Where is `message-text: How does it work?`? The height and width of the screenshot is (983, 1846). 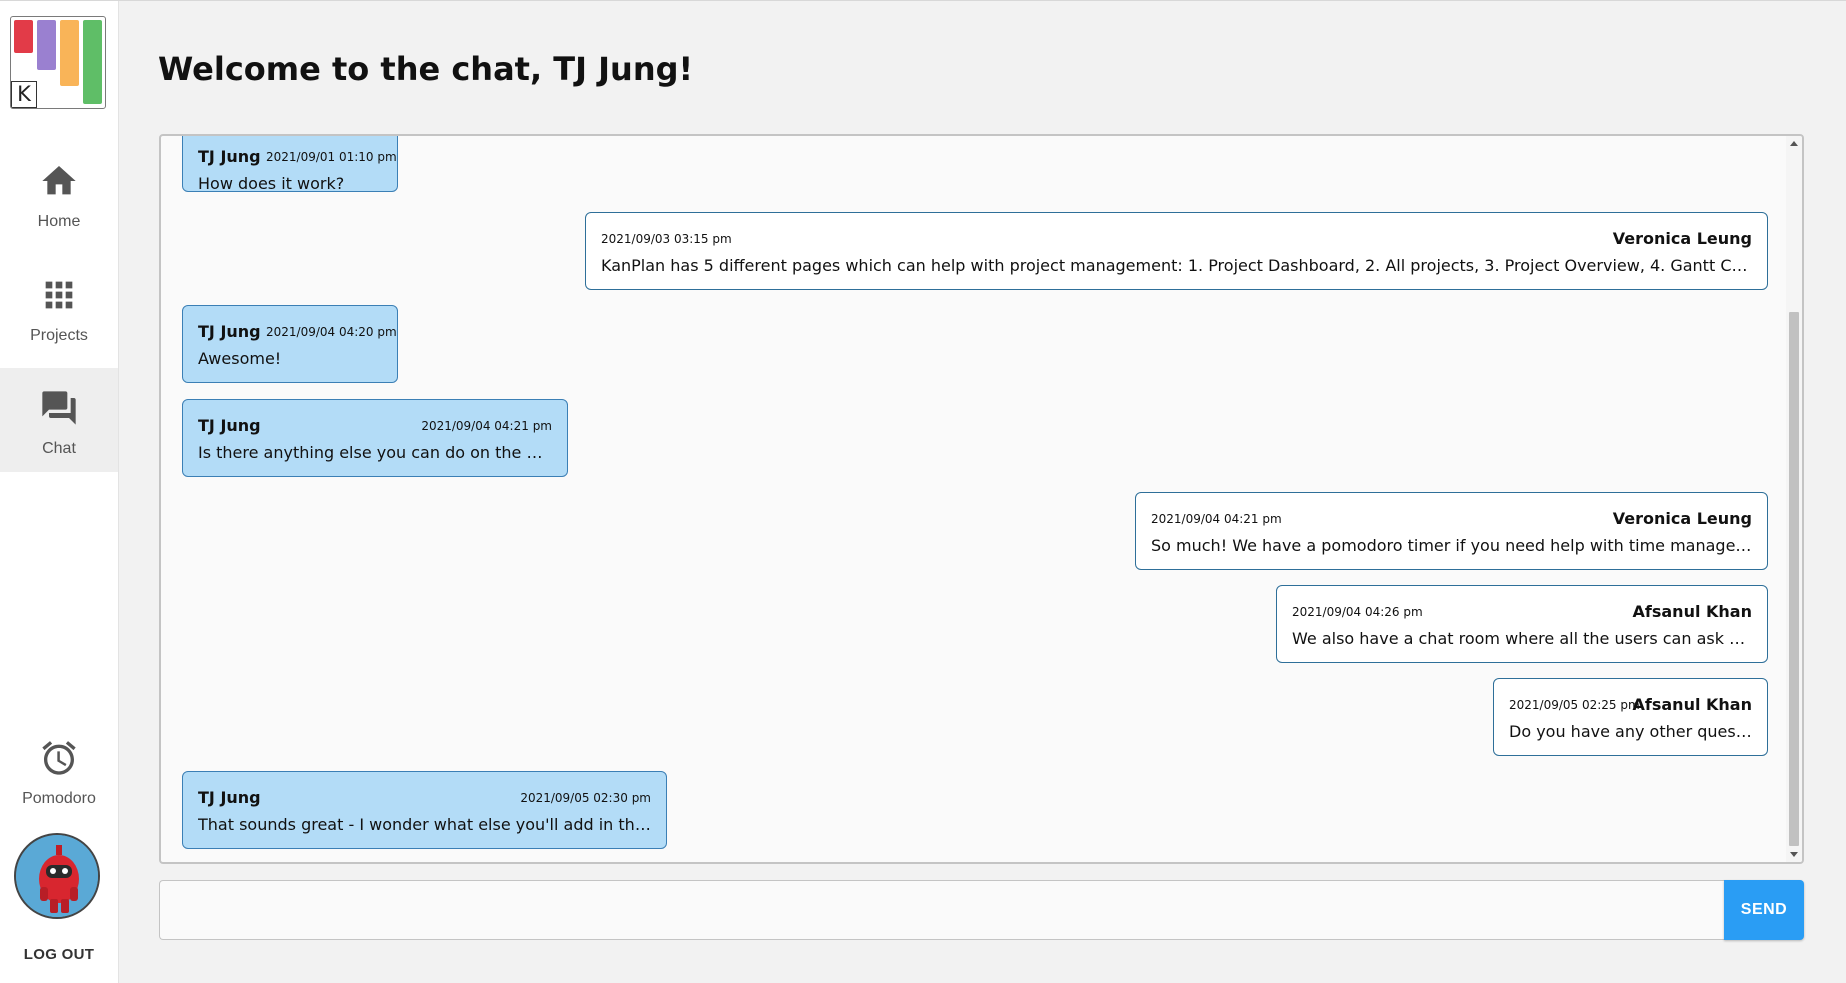
message-text: How does it work? is located at coordinates (271, 183).